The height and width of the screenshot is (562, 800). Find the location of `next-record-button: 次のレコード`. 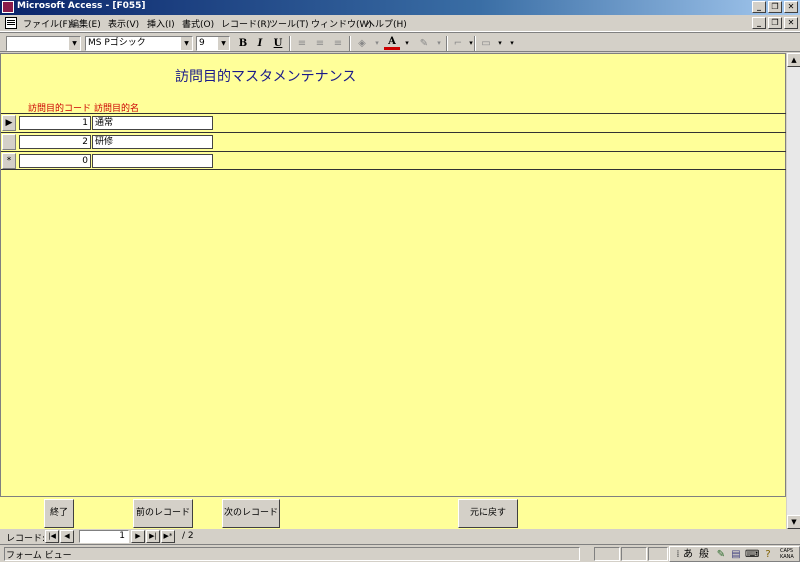

next-record-button: 次のレコード is located at coordinates (251, 513).